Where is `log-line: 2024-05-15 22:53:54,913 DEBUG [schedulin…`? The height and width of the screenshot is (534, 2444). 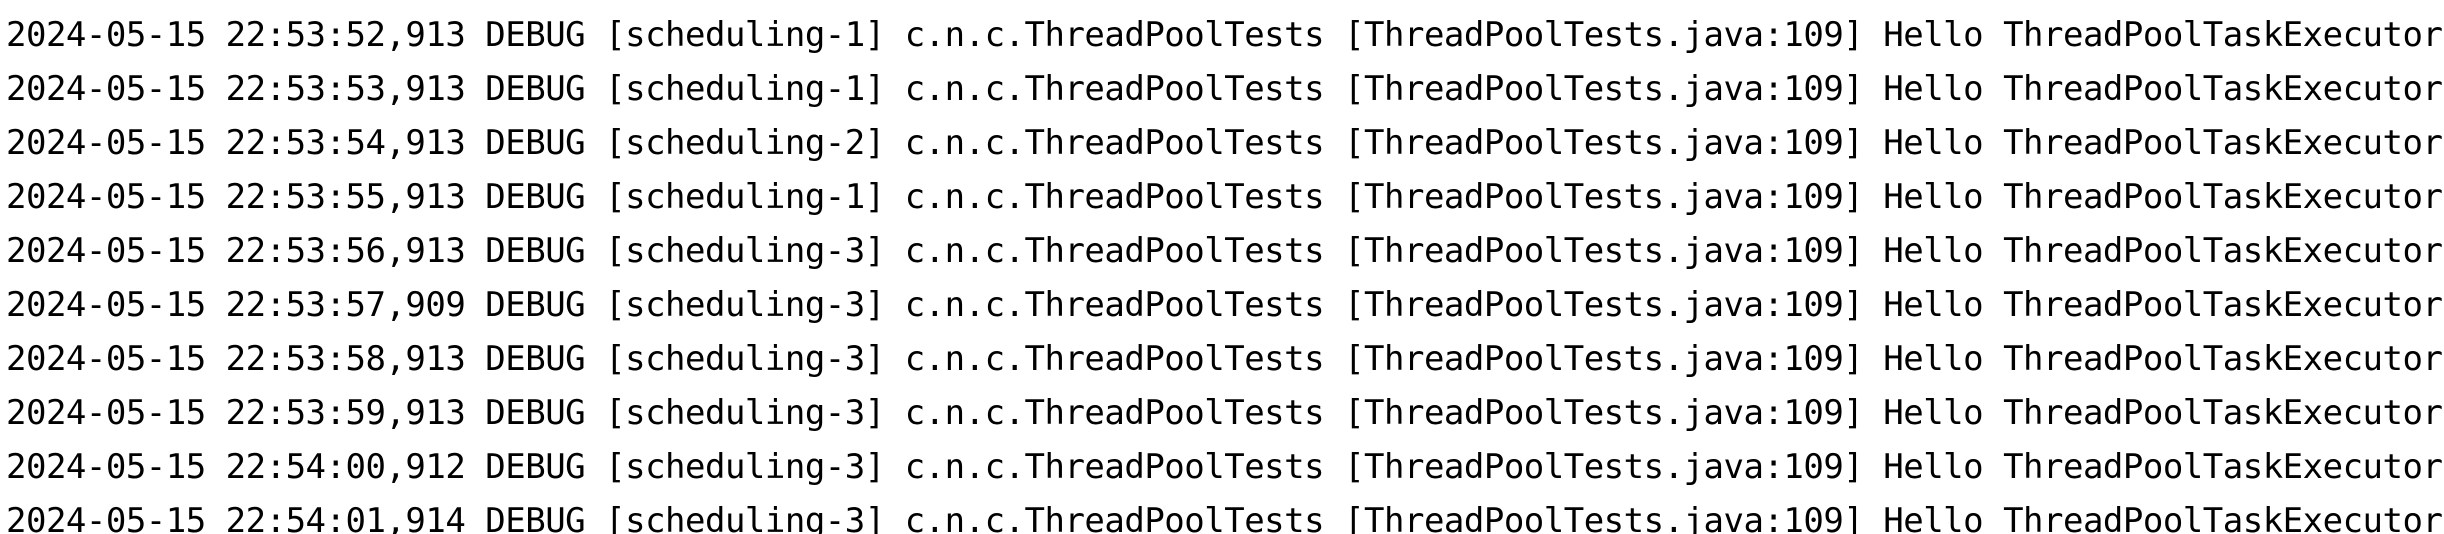
log-line: 2024-05-15 22:53:54,913 DEBUG [schedulin… is located at coordinates (1224, 143).